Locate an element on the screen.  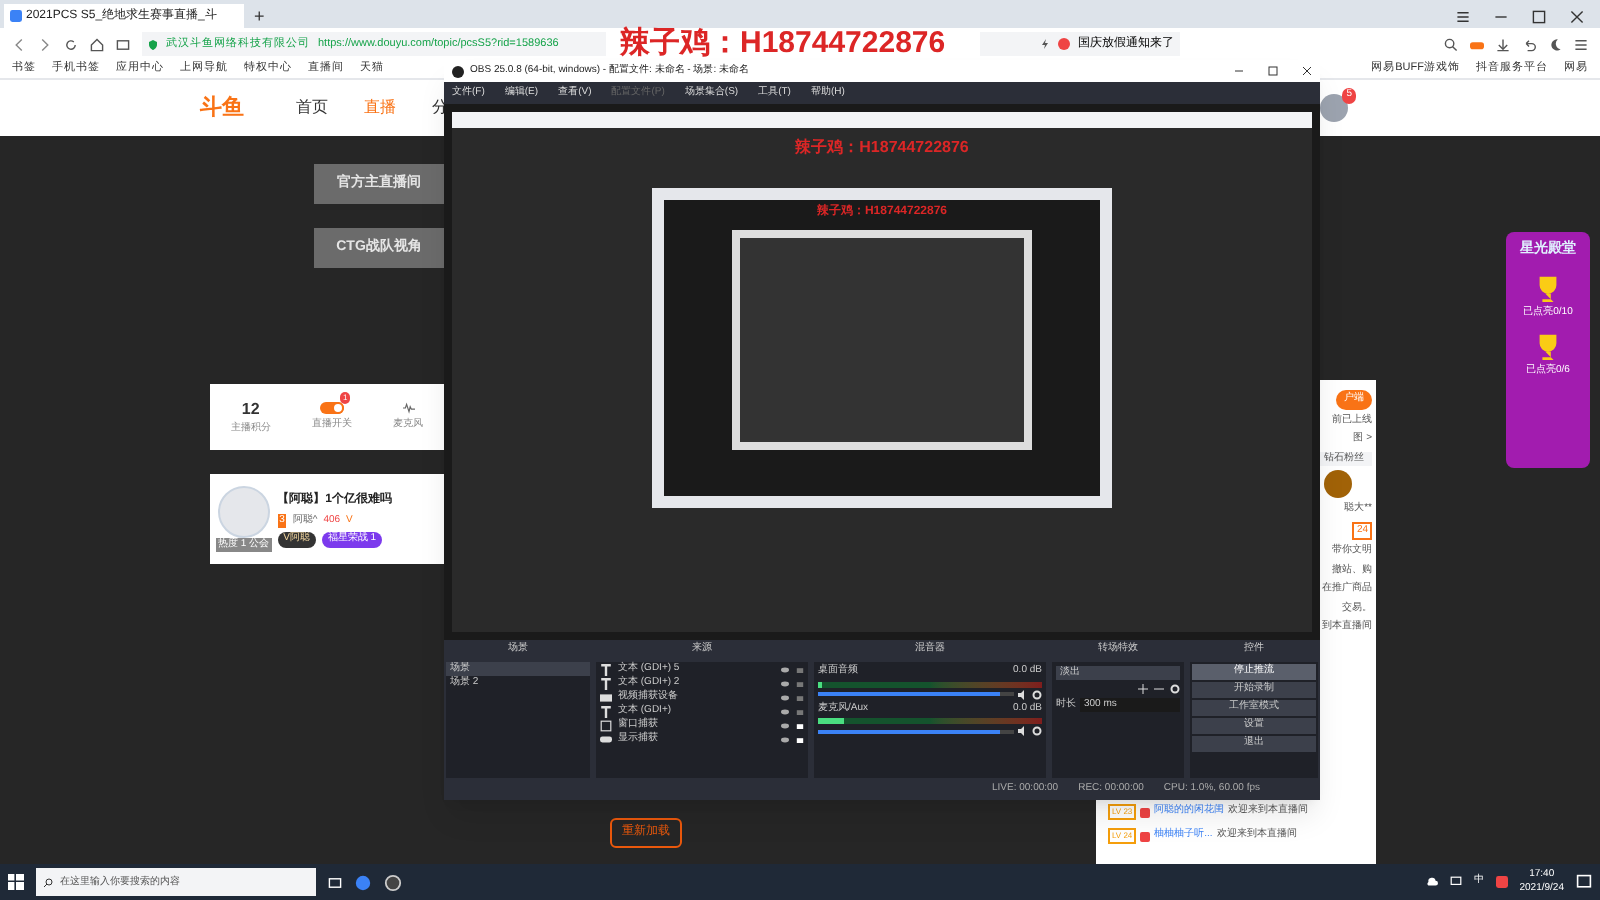
new-tab-button: + is located at coordinates (259, 16).